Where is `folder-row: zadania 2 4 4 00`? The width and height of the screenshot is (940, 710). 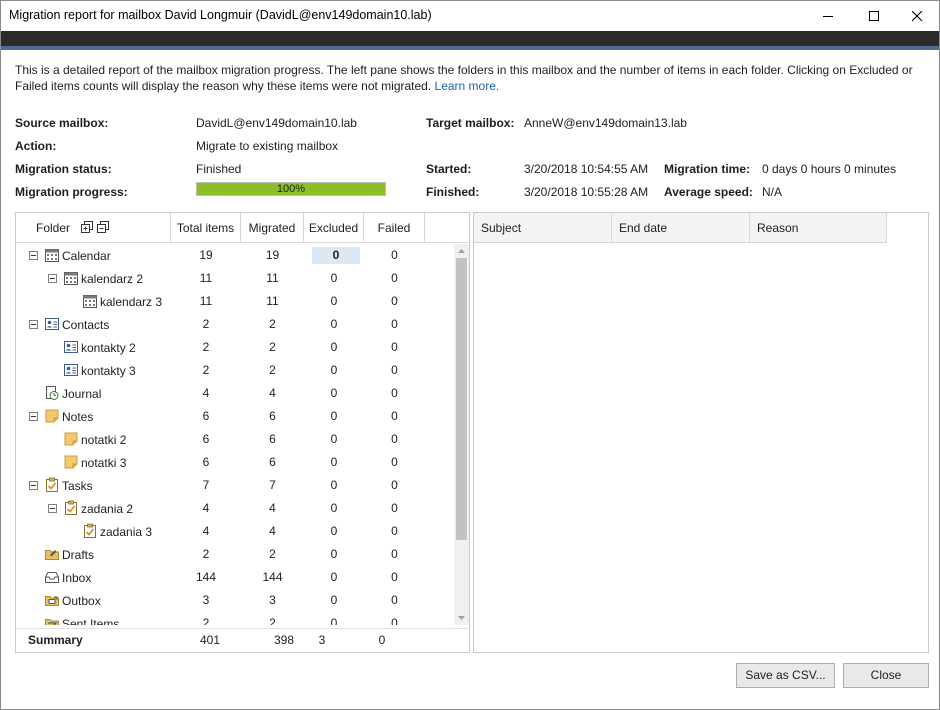
folder-row: zadania 2 4 4 00 is located at coordinates (235, 508).